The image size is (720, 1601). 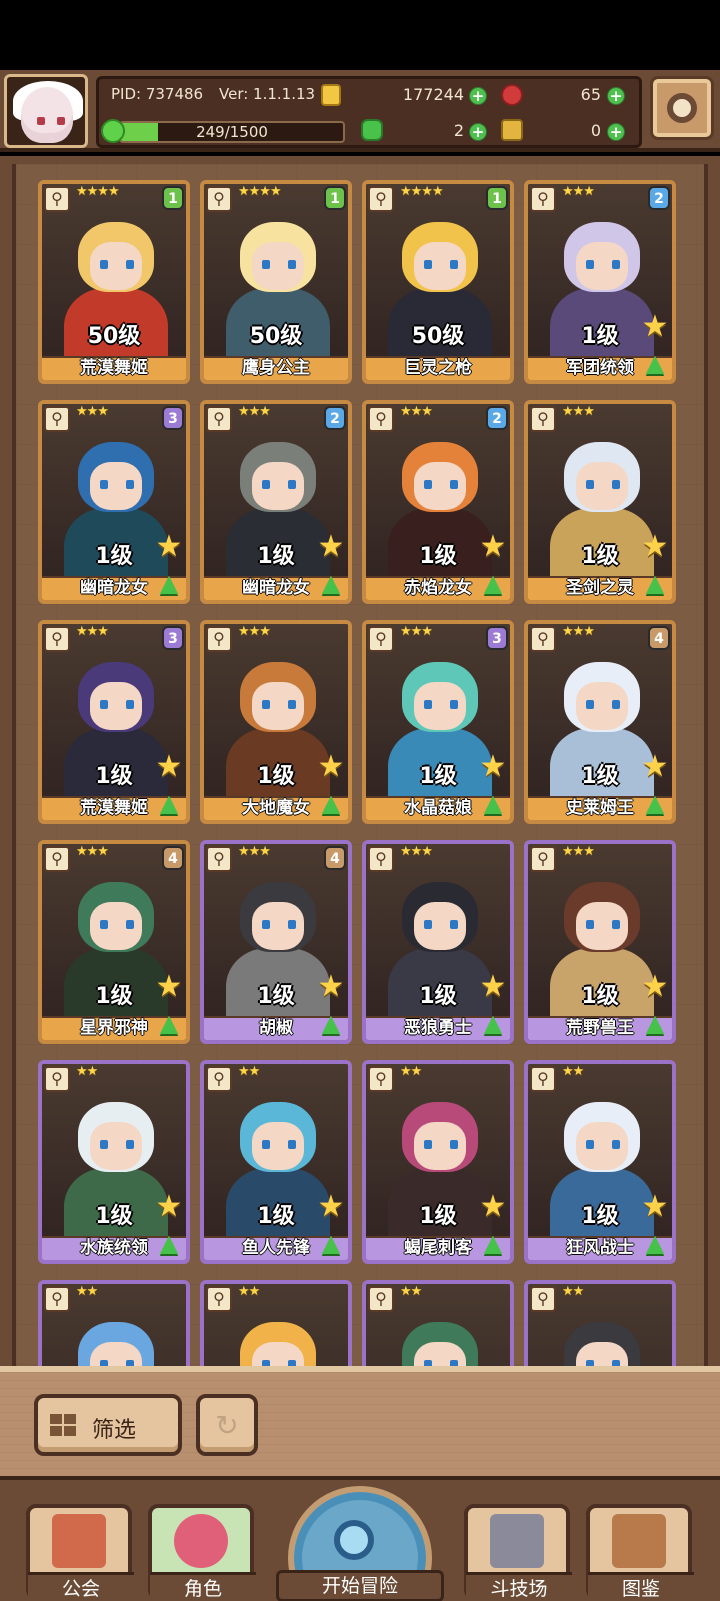 I want to click on gold-coin-icon, so click(x=331, y=95).